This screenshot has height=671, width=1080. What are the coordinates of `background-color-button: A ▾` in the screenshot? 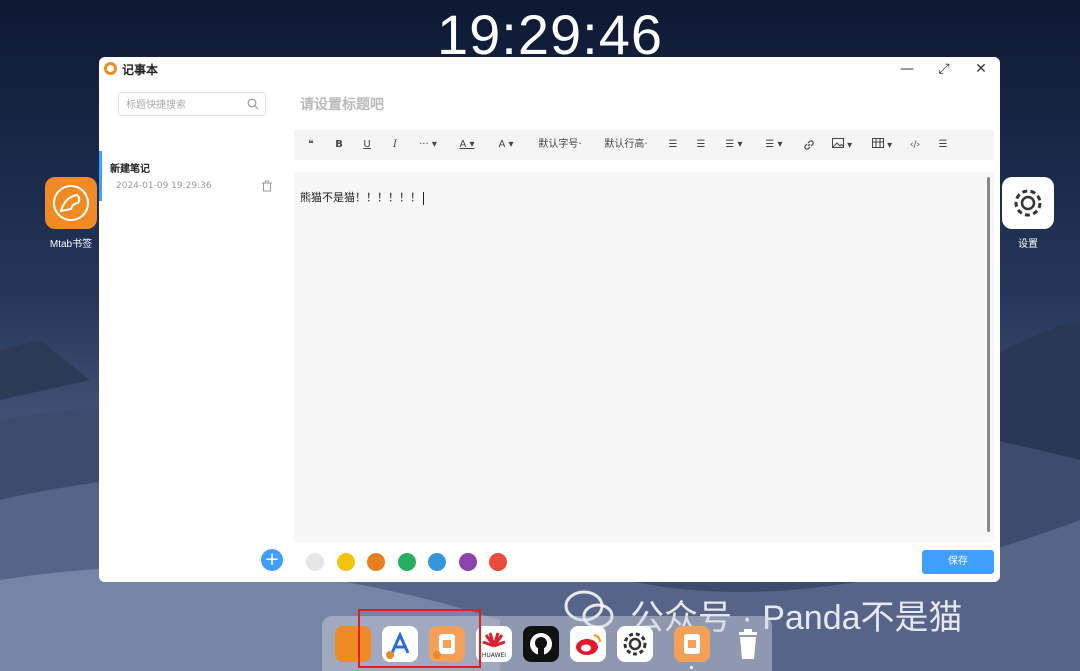 It's located at (506, 145).